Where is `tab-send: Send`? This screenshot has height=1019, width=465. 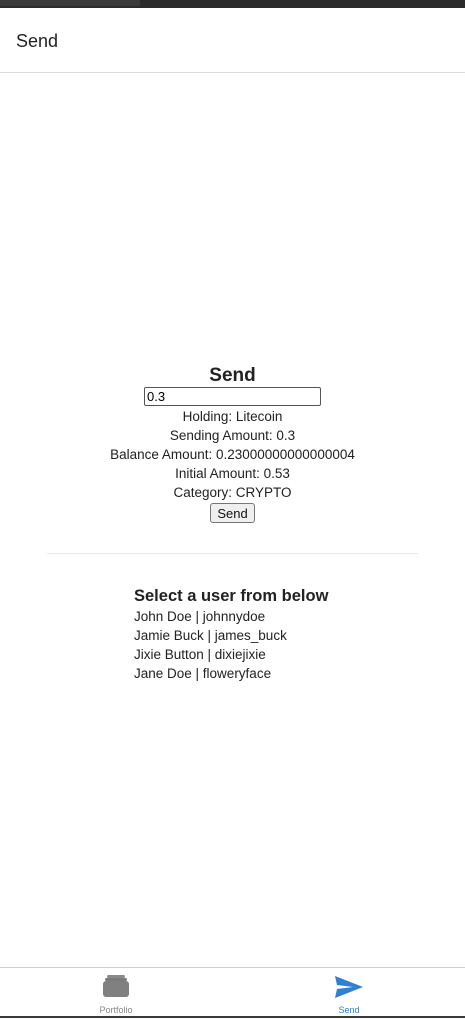
tab-send: Send is located at coordinates (349, 993).